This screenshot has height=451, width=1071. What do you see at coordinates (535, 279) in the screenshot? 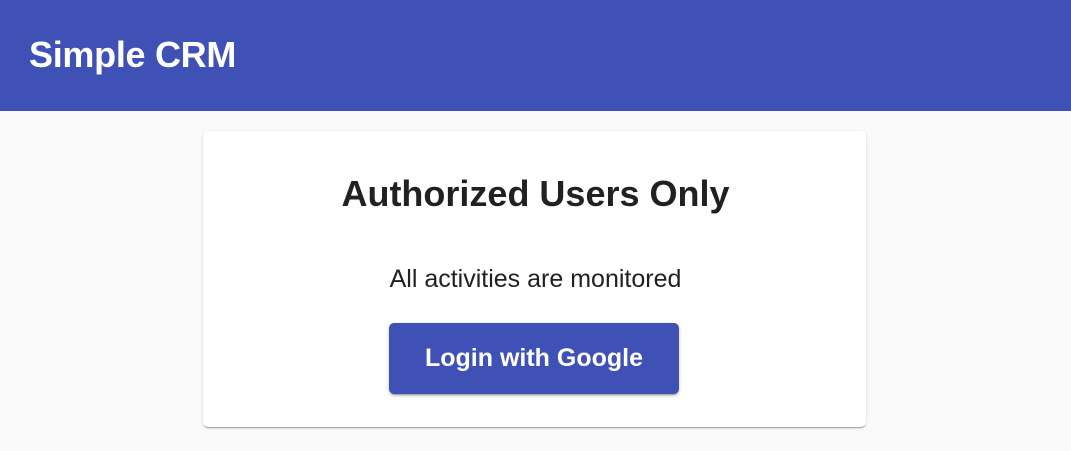
I see `monitoring-notice: All activities are monitored` at bounding box center [535, 279].